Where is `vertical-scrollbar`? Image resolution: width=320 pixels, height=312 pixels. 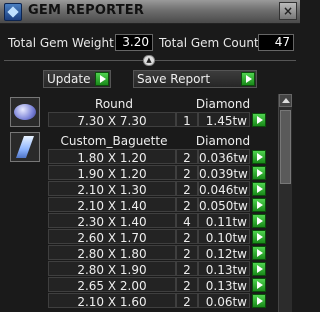
vertical-scrollbar is located at coordinates (285, 203).